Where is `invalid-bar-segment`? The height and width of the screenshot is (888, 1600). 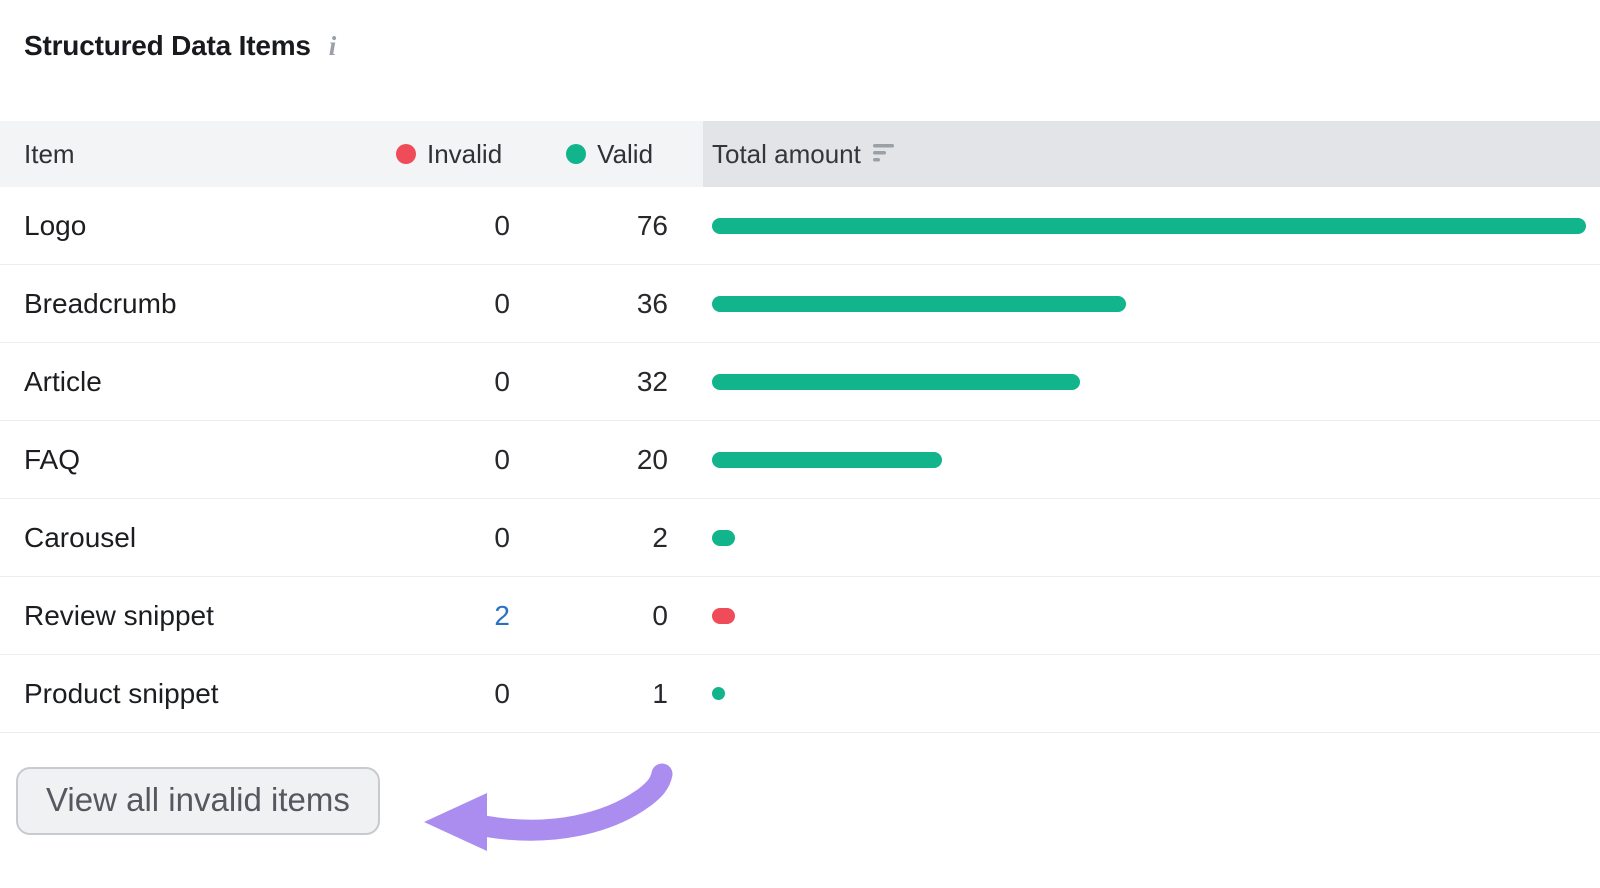
invalid-bar-segment is located at coordinates (723, 615).